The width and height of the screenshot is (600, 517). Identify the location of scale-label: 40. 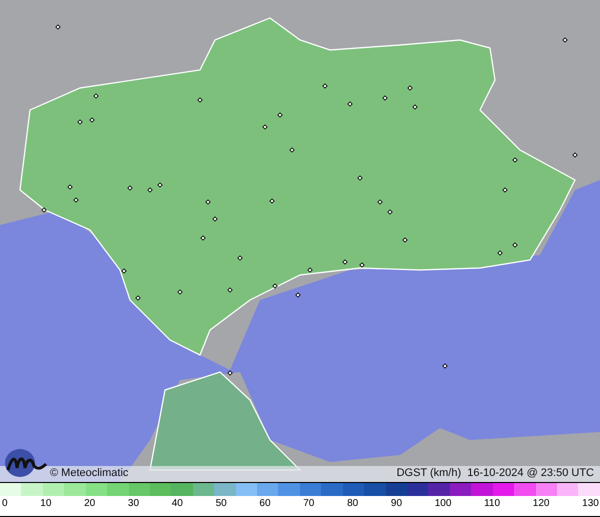
(177, 504).